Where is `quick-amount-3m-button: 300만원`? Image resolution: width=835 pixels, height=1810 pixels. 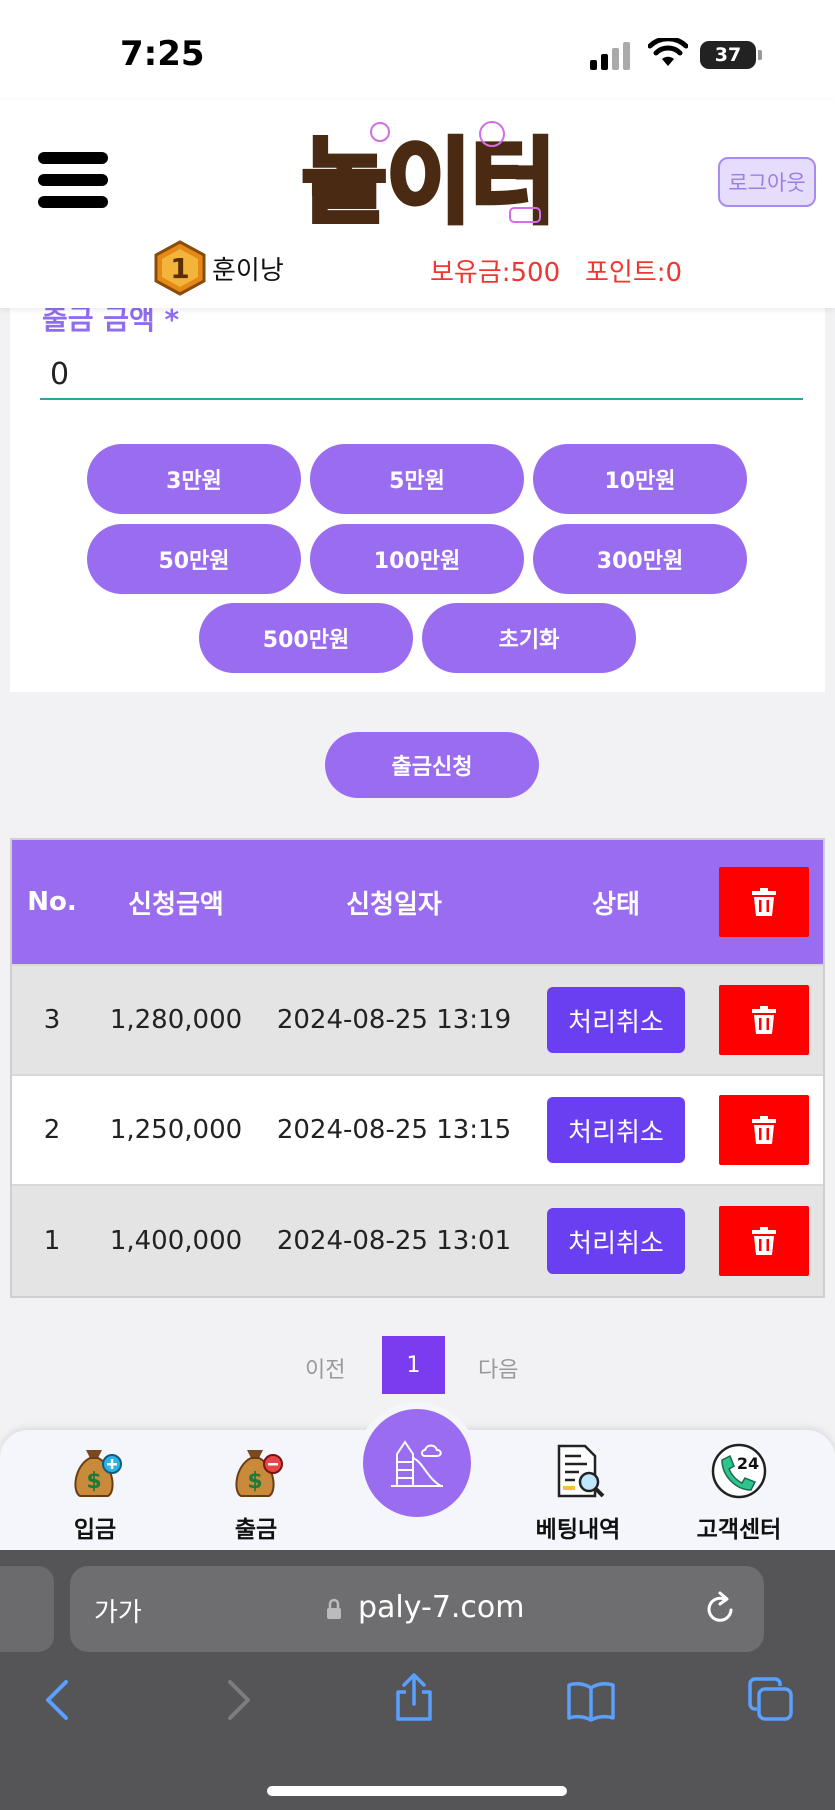
quick-amount-3m-button: 300만원 is located at coordinates (640, 559).